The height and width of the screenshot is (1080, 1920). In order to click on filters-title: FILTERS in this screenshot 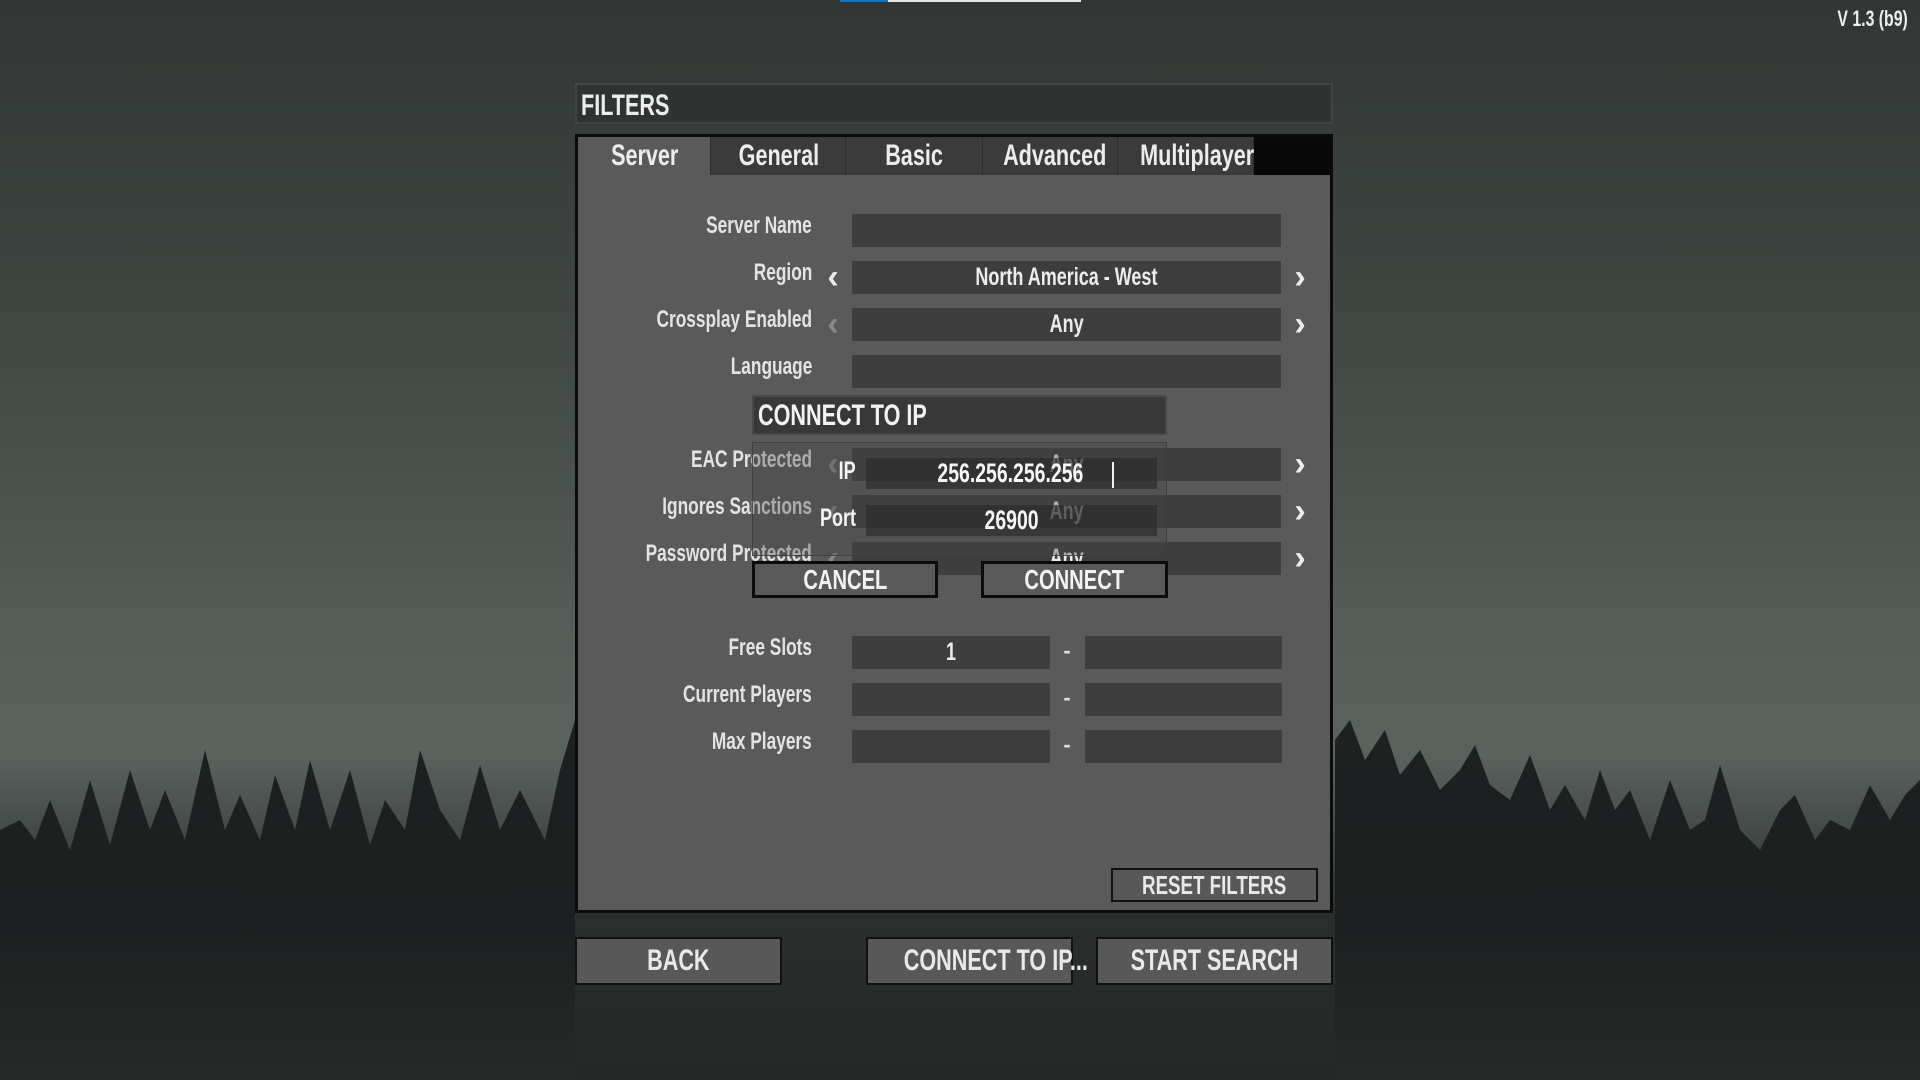, I will do `click(625, 105)`.